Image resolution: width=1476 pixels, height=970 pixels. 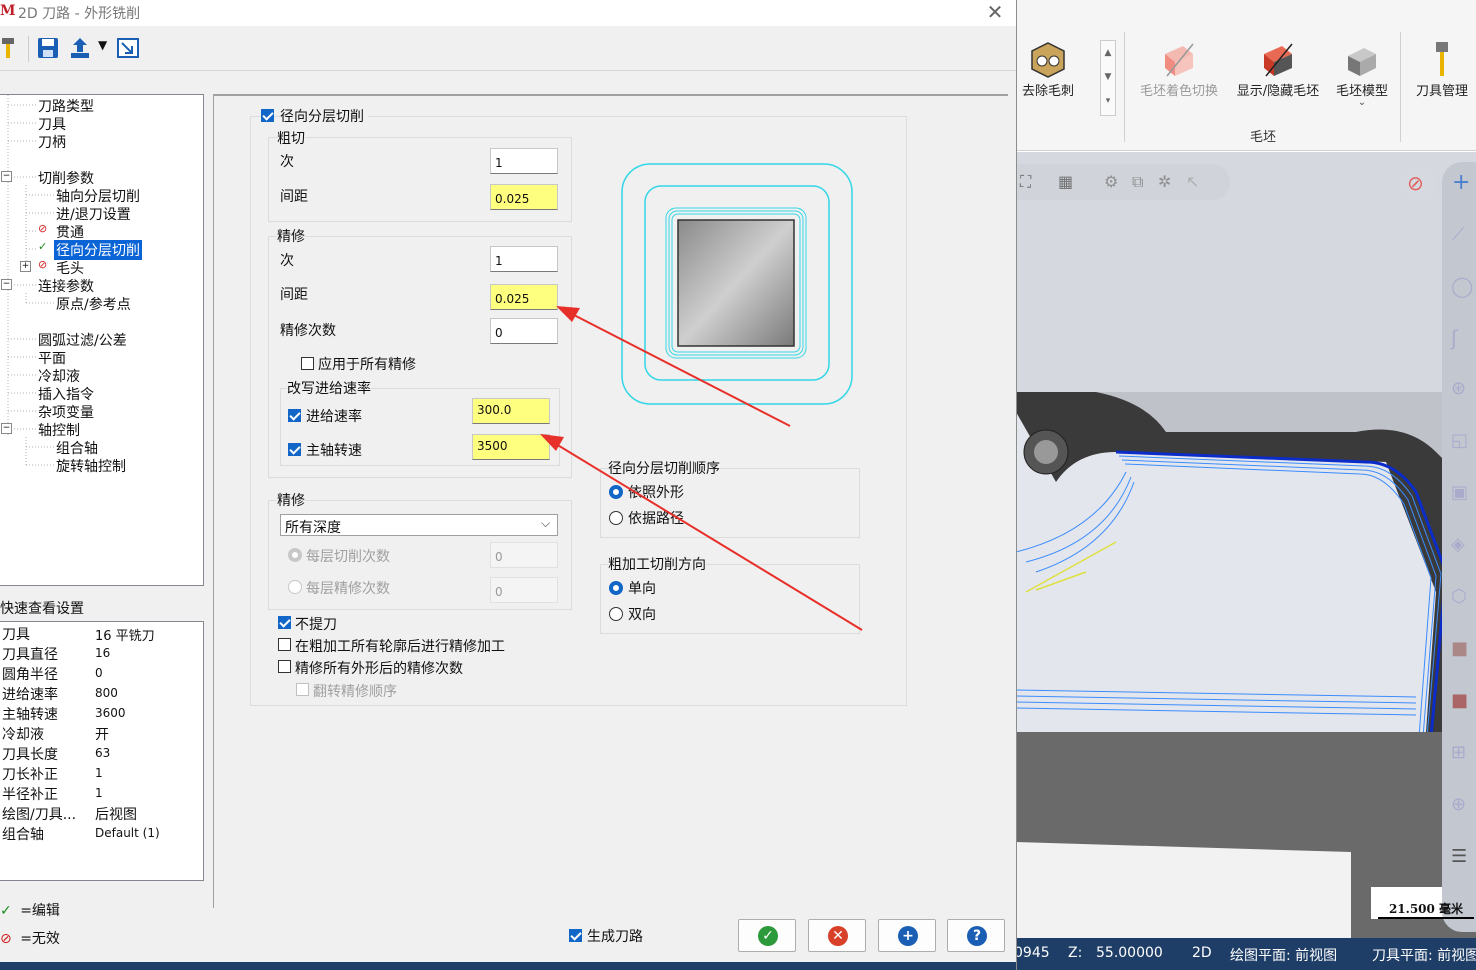 I want to click on title-bar: M 2D 刀路 - 外形铣削 ✕, so click(x=508, y=13).